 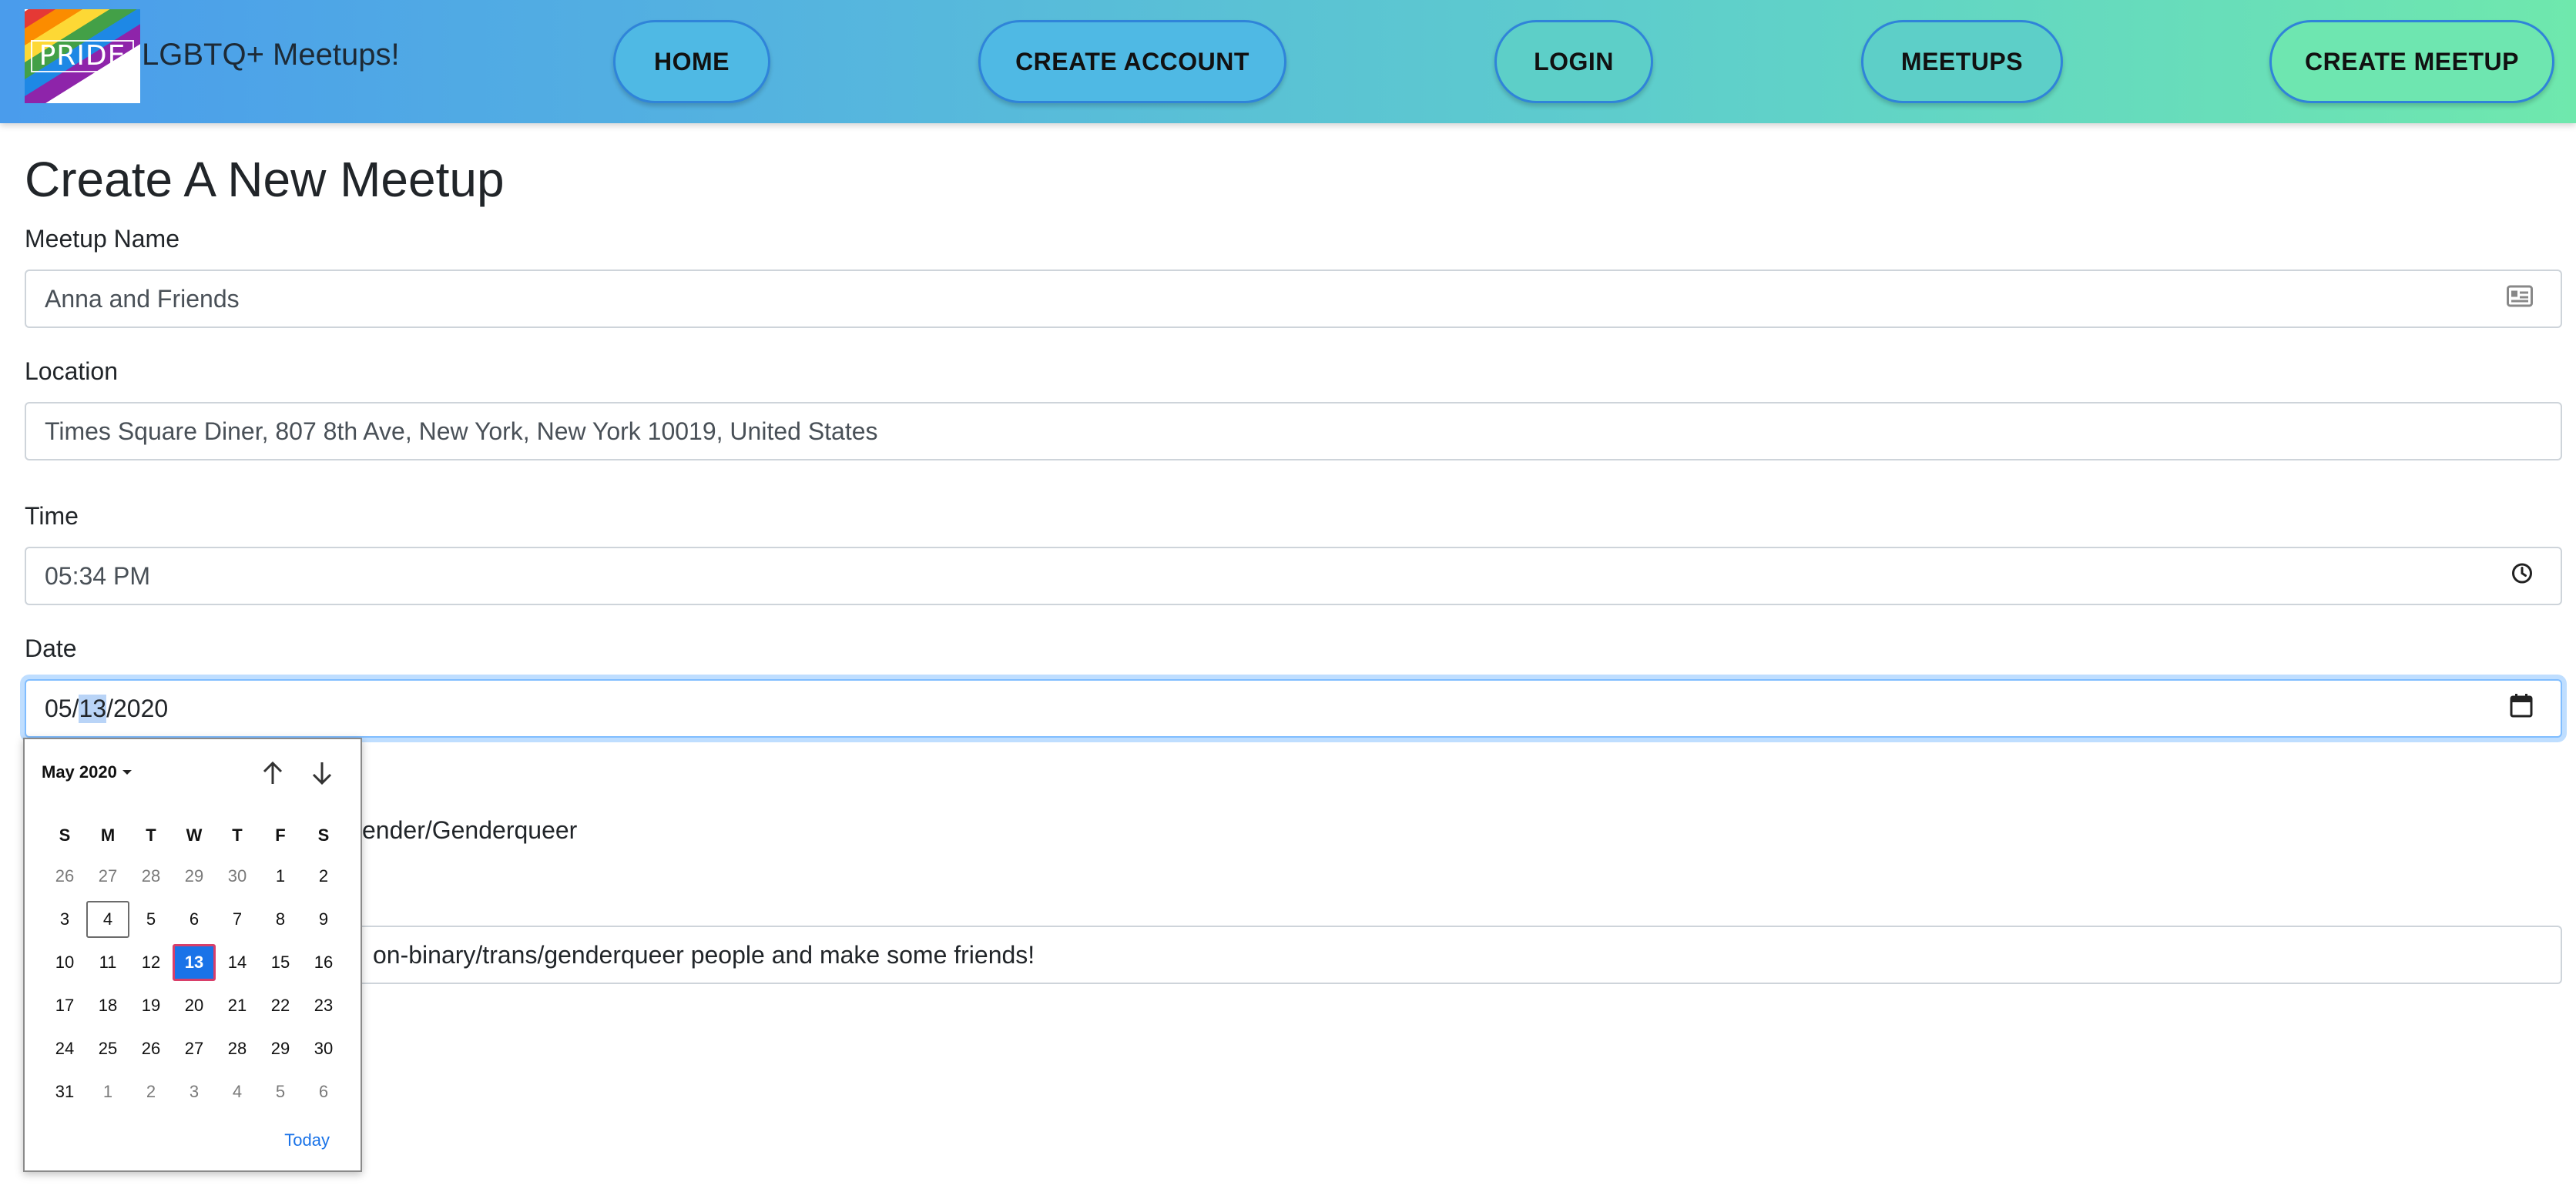 What do you see at coordinates (151, 962) in the screenshot?
I see `calendar-day: 12` at bounding box center [151, 962].